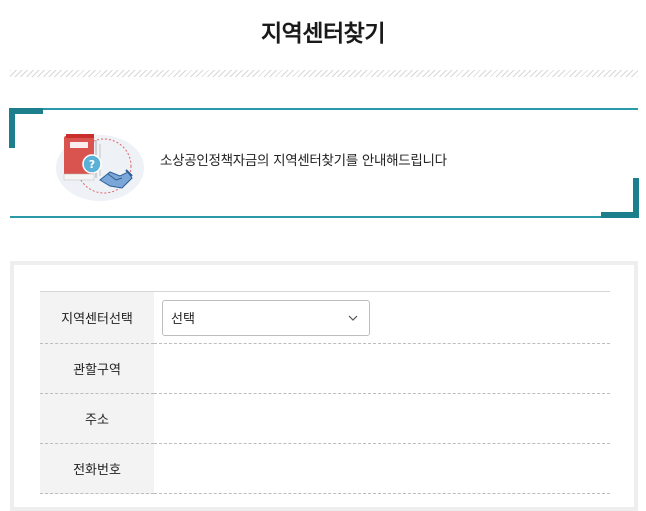 The image size is (646, 511). I want to click on row-value: 선택, so click(382, 317).